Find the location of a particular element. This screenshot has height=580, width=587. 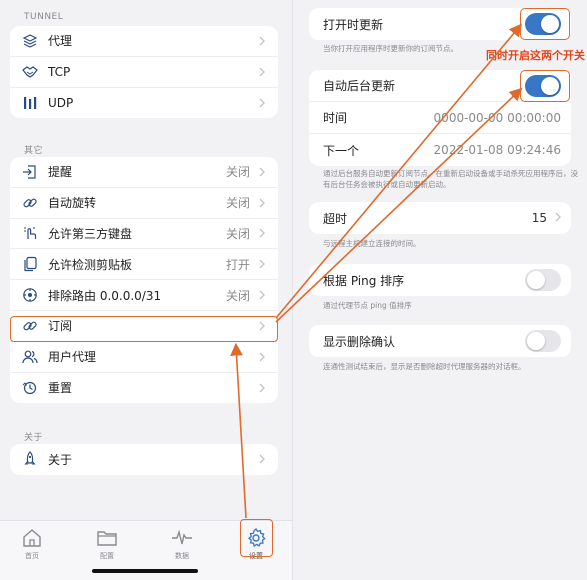

handshake-icon is located at coordinates (30, 72).